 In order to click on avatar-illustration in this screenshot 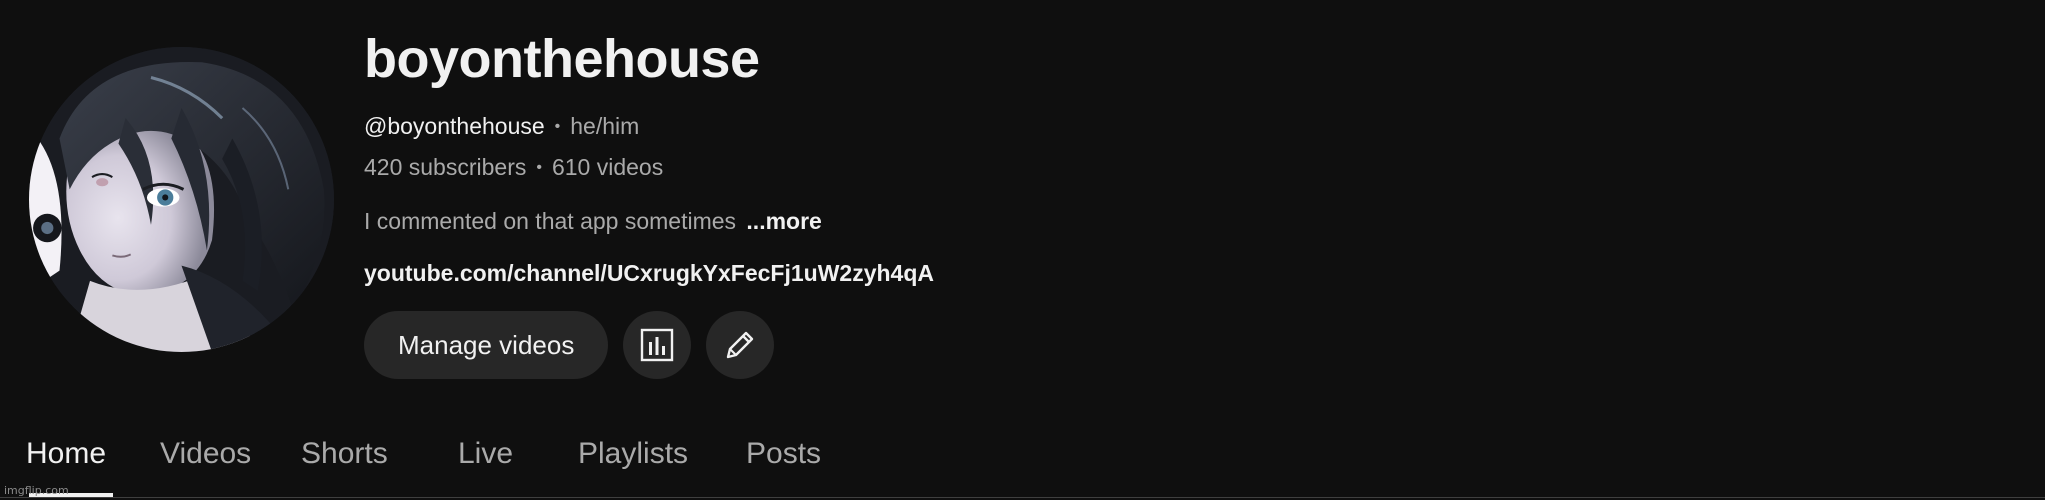, I will do `click(181, 199)`.